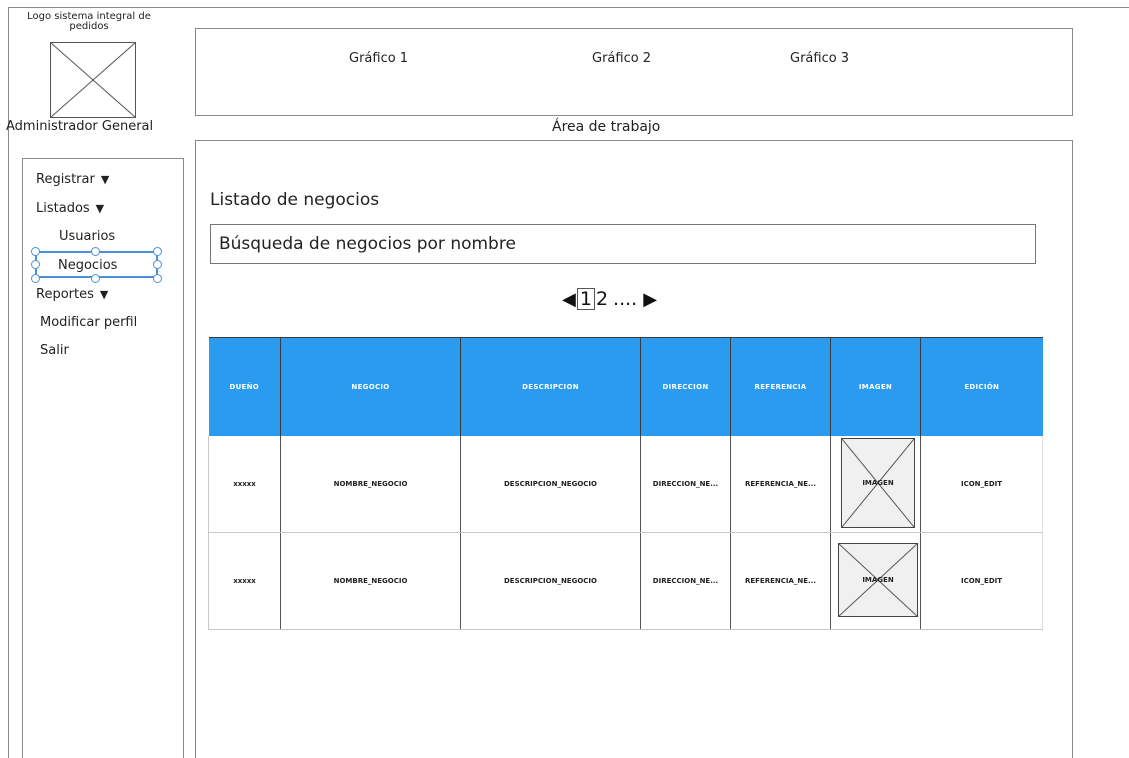 The image size is (1129, 758). Describe the element at coordinates (54, 350) in the screenshot. I see `sidebar-item-salir: Salir` at that location.